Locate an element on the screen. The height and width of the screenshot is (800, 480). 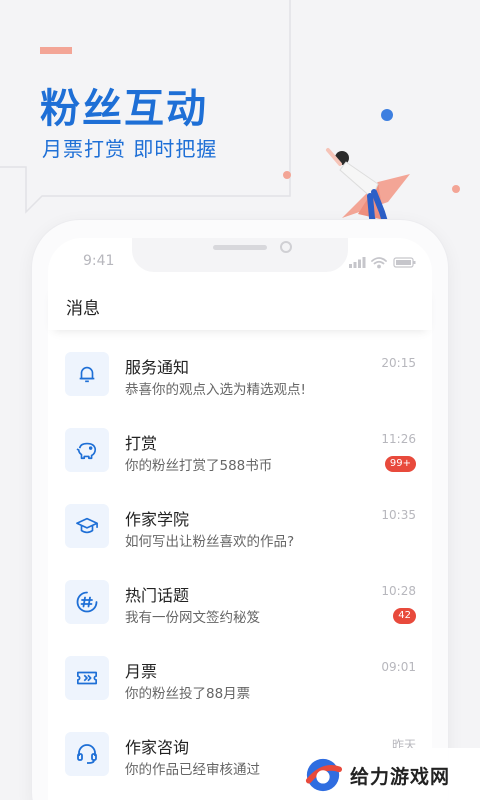
phone-notch is located at coordinates (240, 255).